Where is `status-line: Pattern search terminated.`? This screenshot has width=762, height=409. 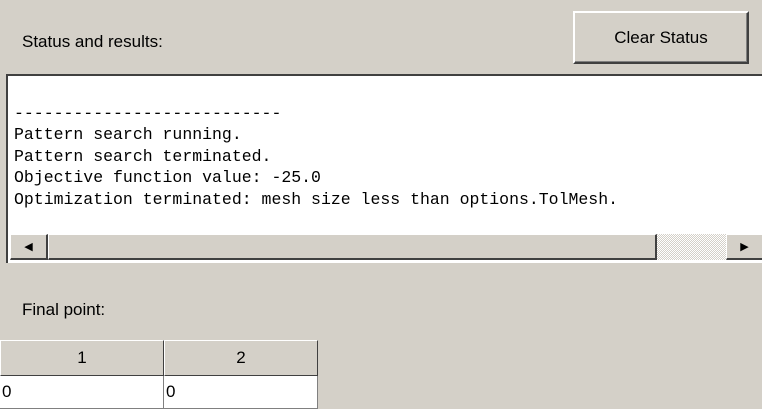 status-line: Pattern search terminated. is located at coordinates (143, 156).